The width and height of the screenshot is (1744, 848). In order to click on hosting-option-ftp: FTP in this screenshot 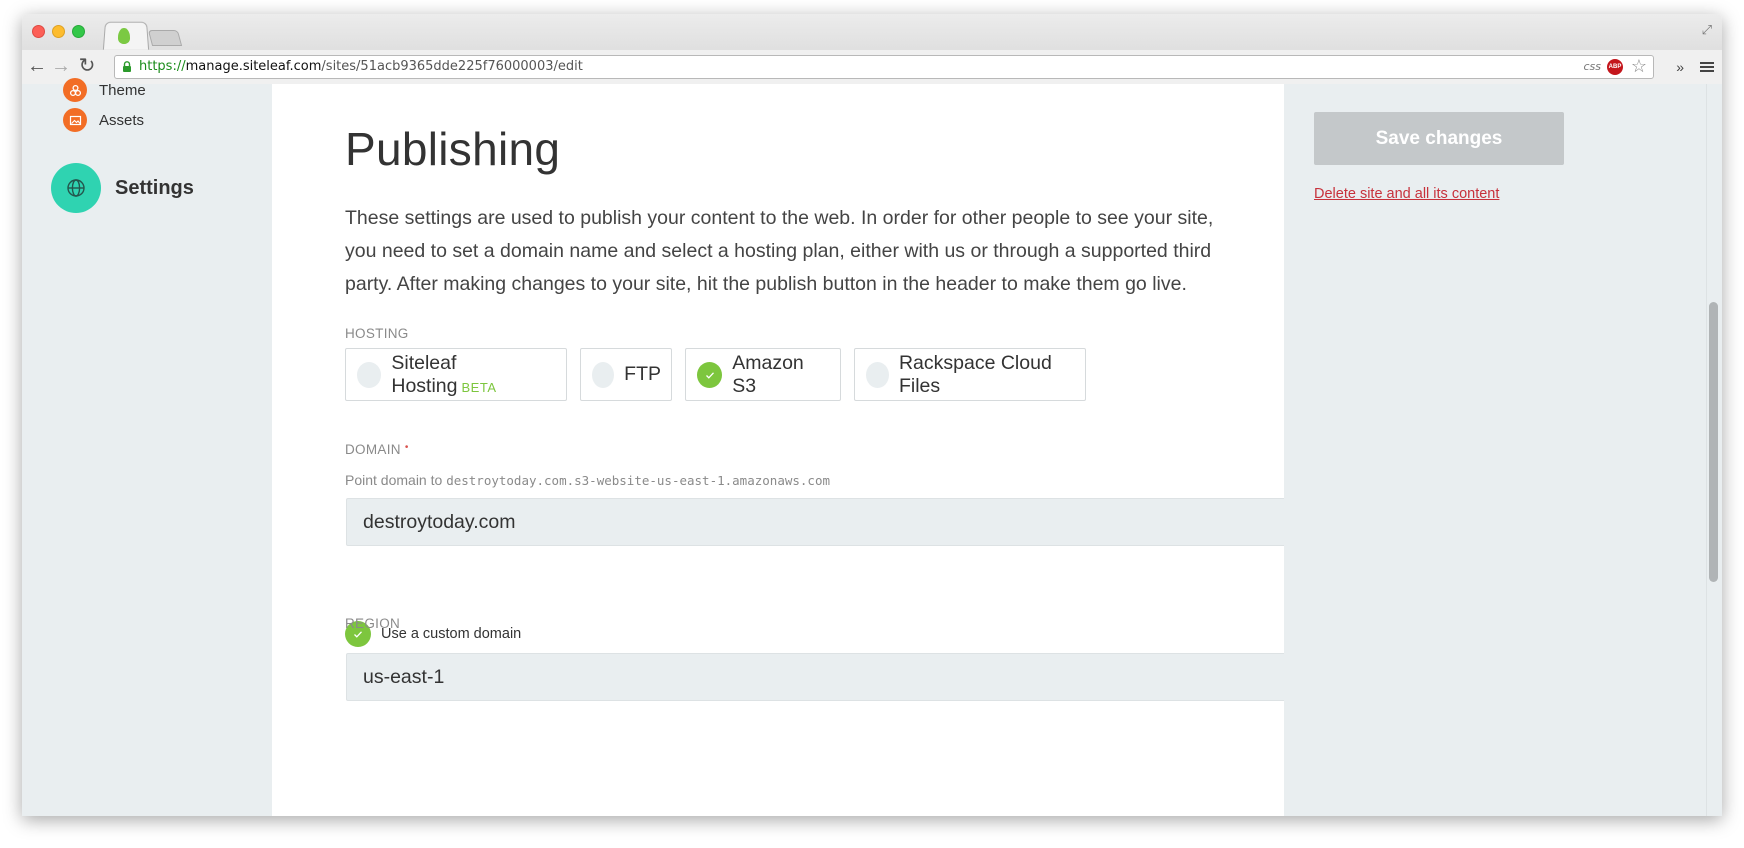, I will do `click(626, 374)`.